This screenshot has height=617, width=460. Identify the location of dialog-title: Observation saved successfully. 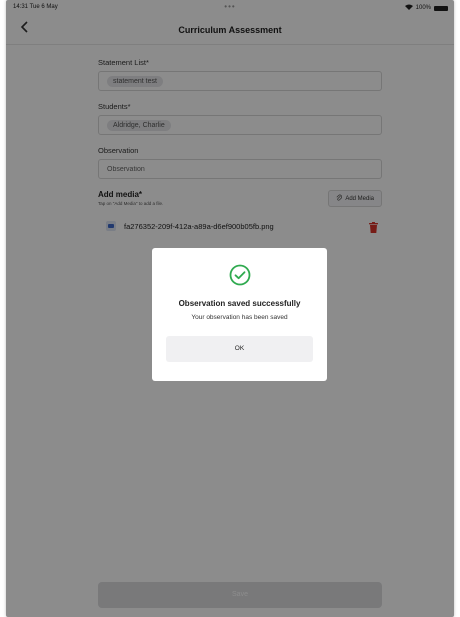
(239, 303).